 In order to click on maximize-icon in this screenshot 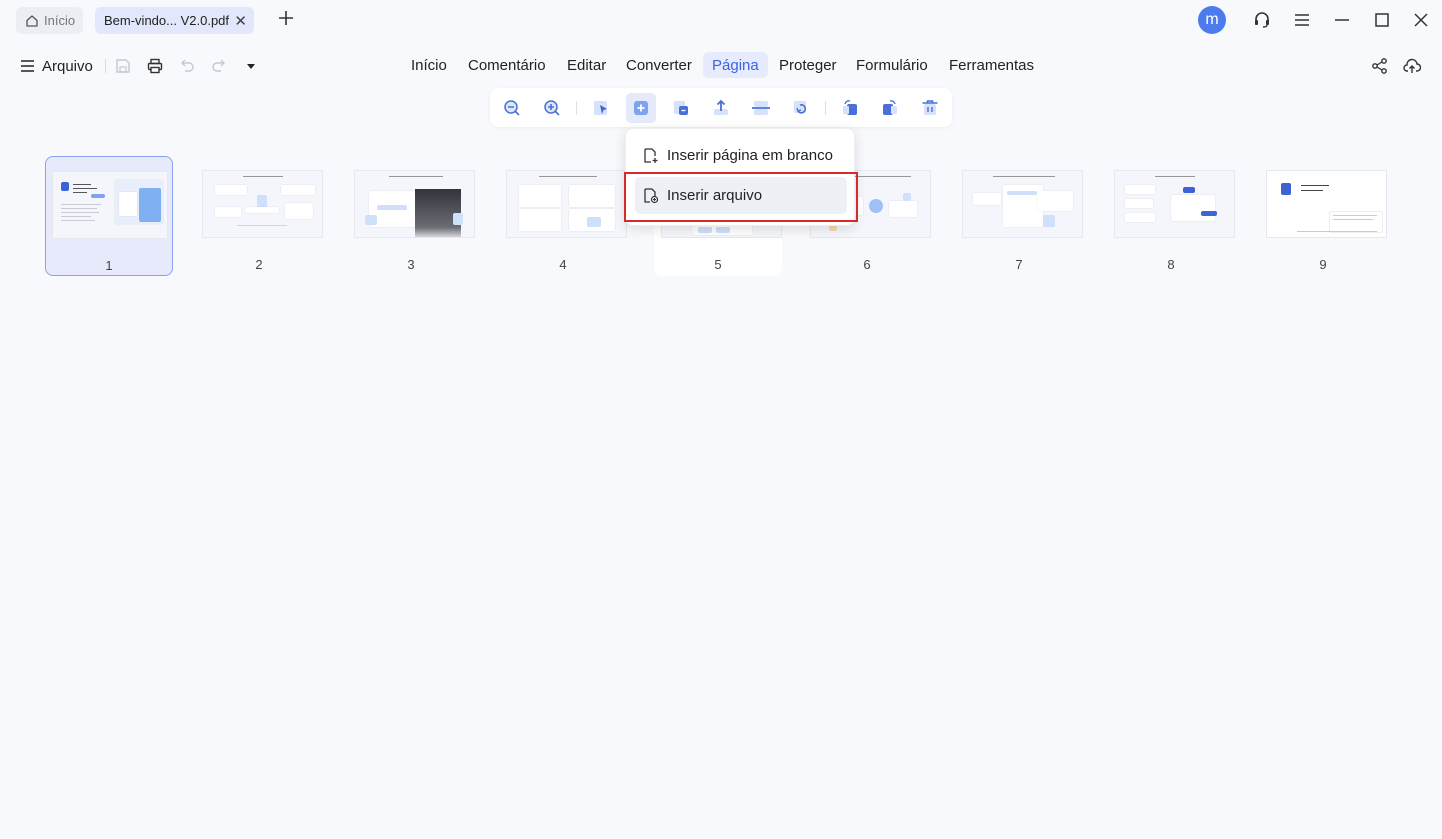, I will do `click(1382, 20)`.